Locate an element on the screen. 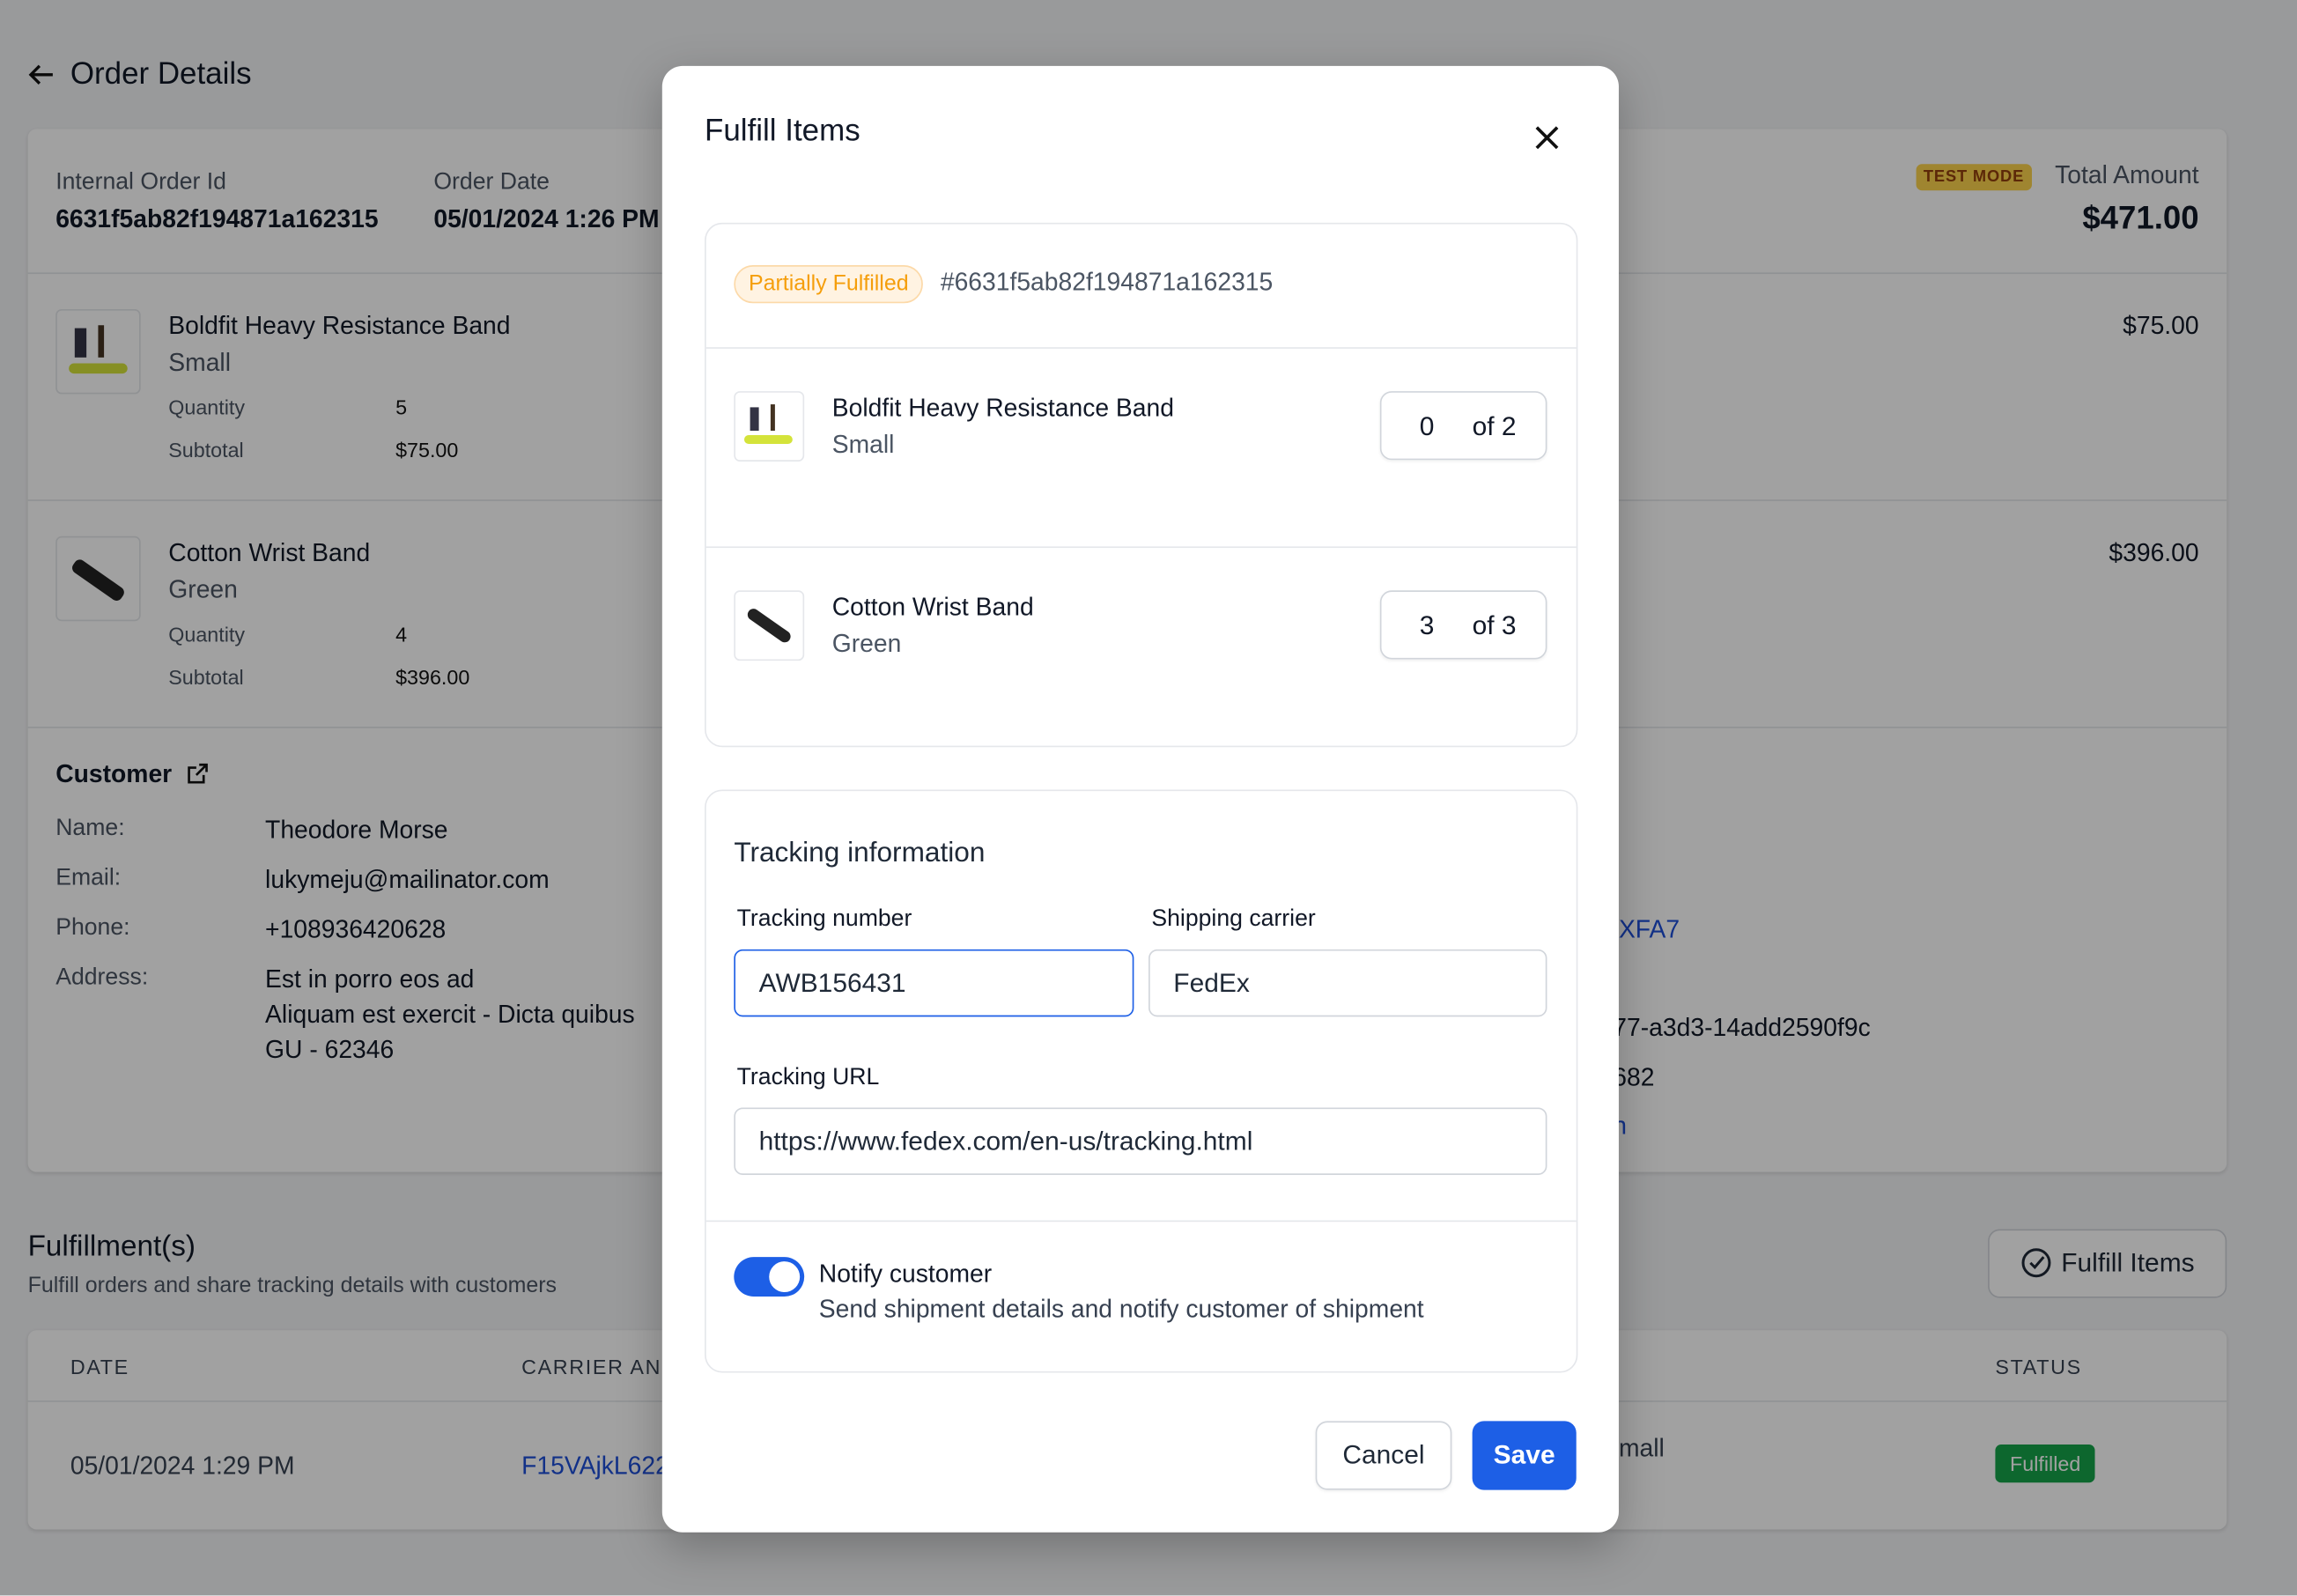  notify-label: Notify customer is located at coordinates (905, 1274).